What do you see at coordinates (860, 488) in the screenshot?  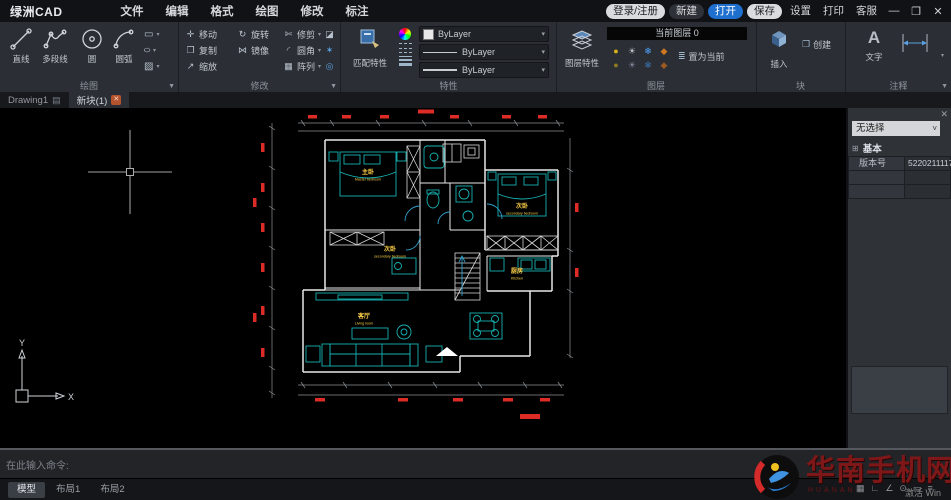 I see `grid-toggle-icon: ▦` at bounding box center [860, 488].